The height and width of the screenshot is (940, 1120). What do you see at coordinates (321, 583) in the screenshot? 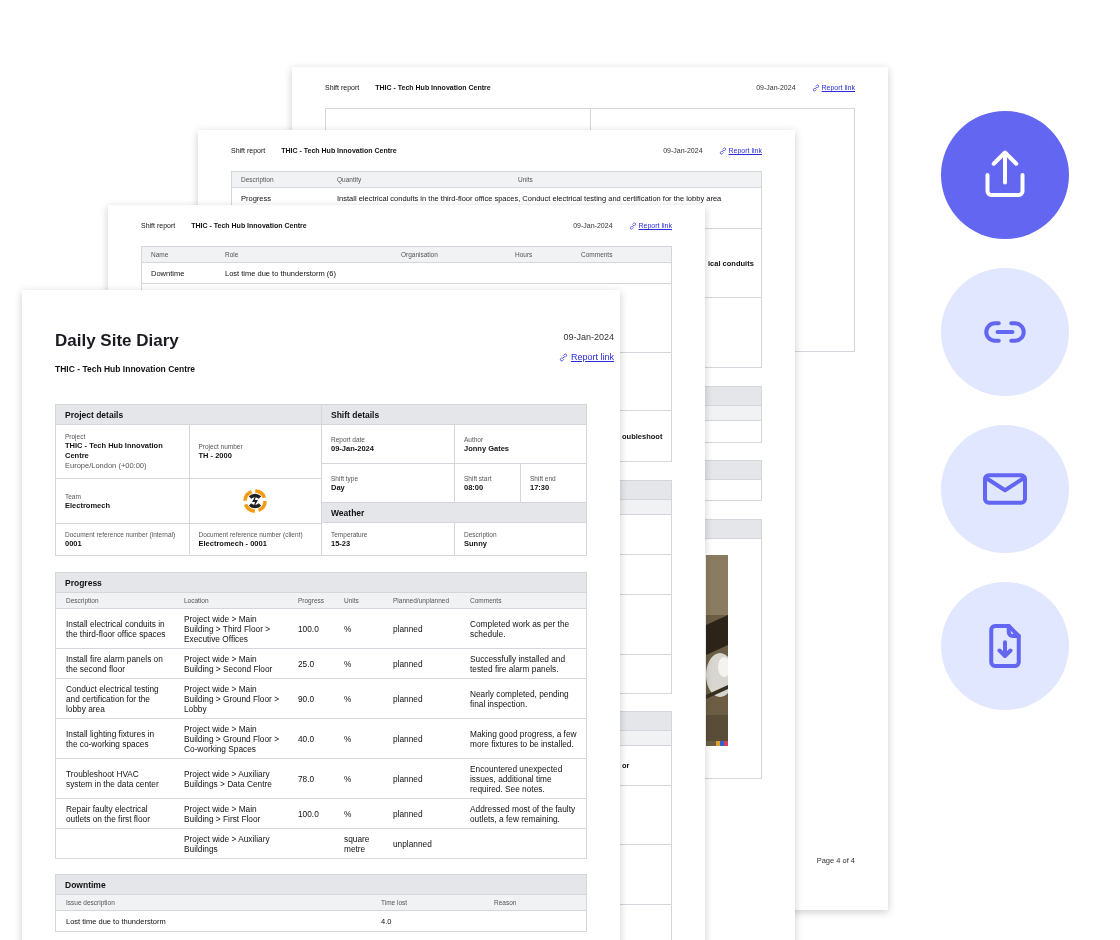
I see `section-header: Progress` at bounding box center [321, 583].